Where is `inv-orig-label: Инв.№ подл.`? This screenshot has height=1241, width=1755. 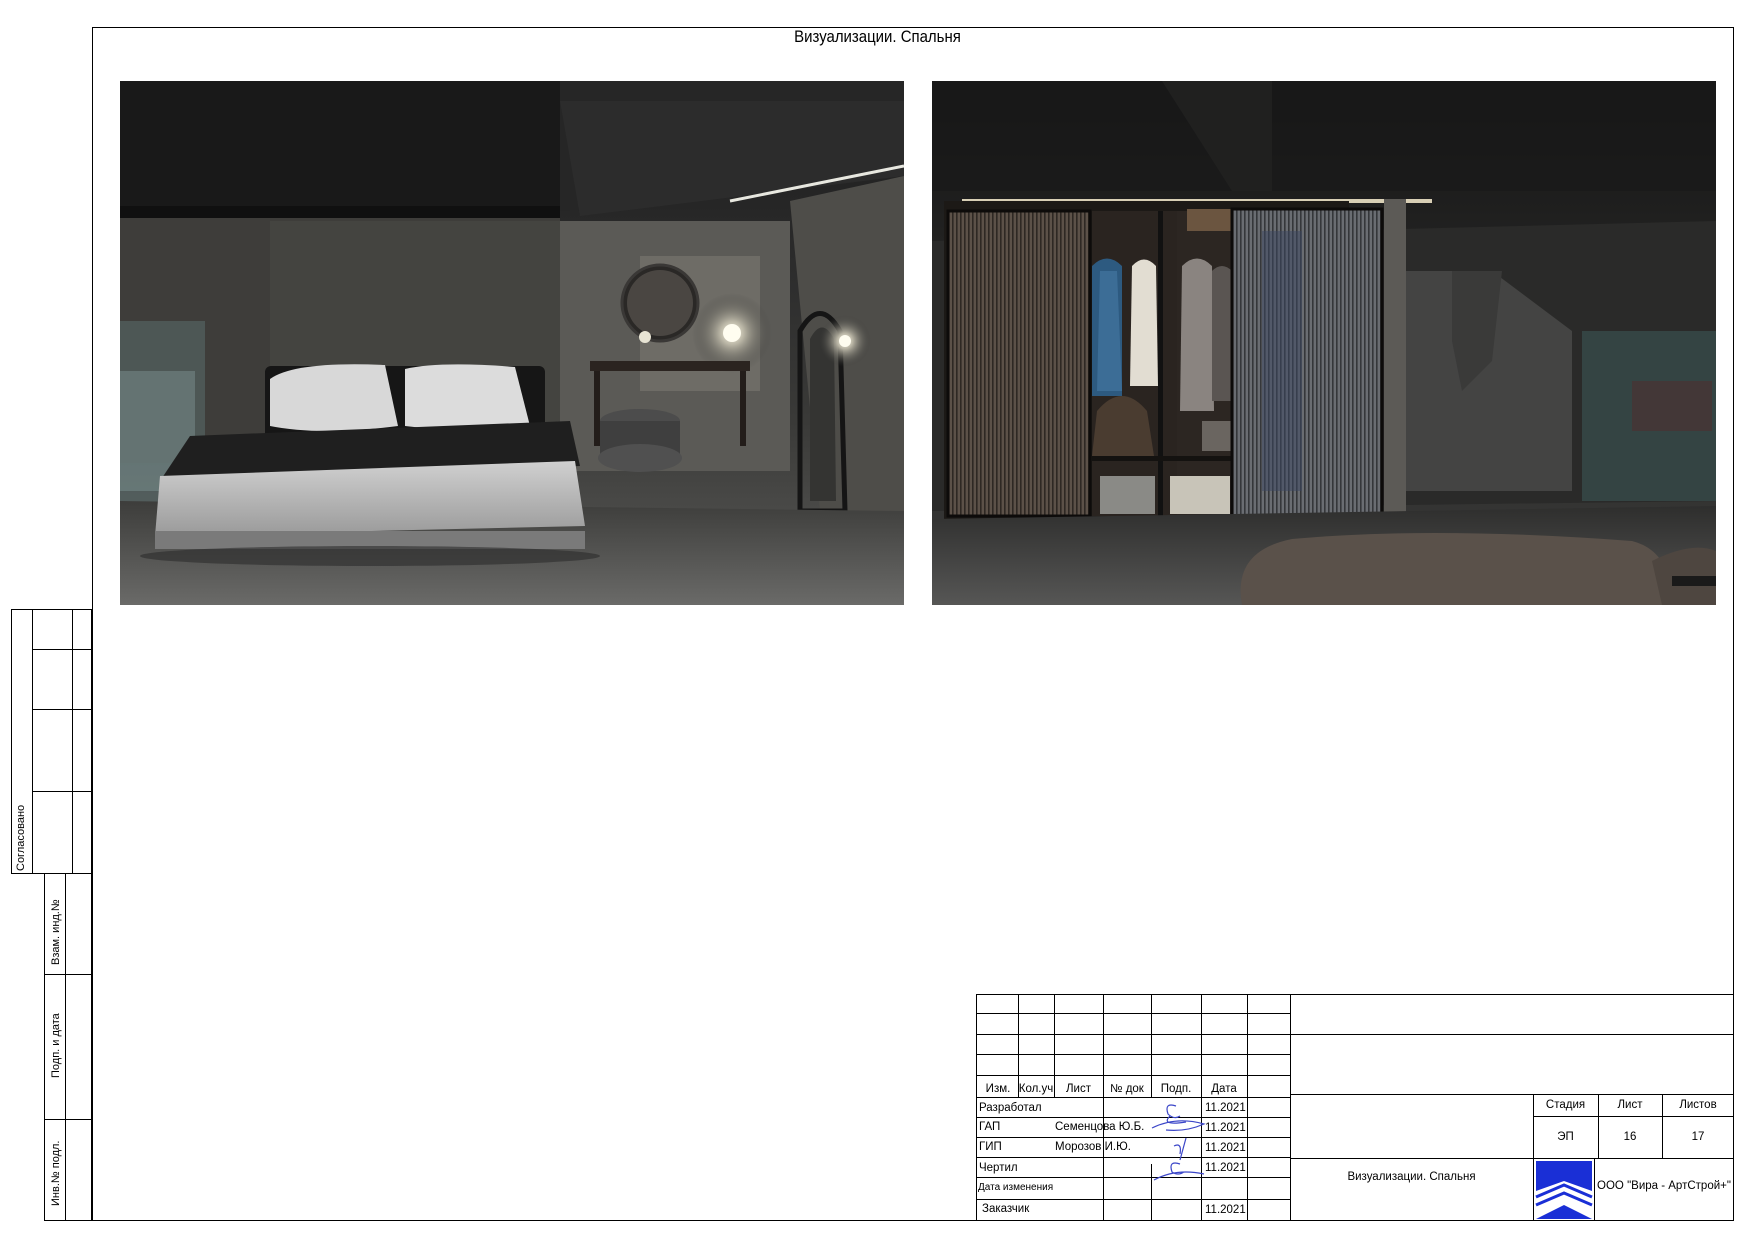 inv-orig-label: Инв.№ подл. is located at coordinates (56, 1173).